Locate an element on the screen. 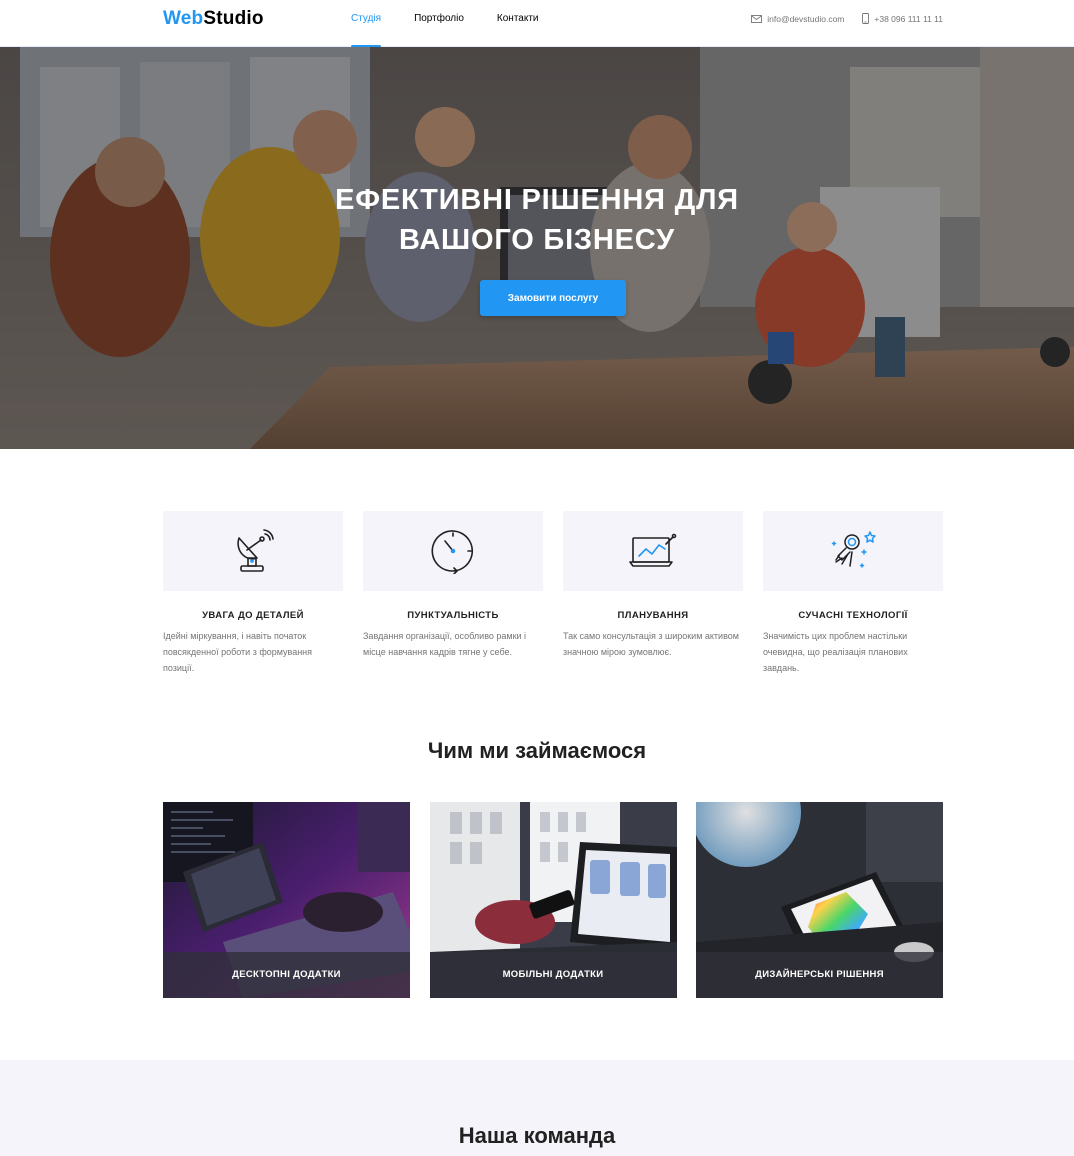 This screenshot has height=1156, width=1074. service-card-mobile: Мобільні додатки is located at coordinates (553, 900).